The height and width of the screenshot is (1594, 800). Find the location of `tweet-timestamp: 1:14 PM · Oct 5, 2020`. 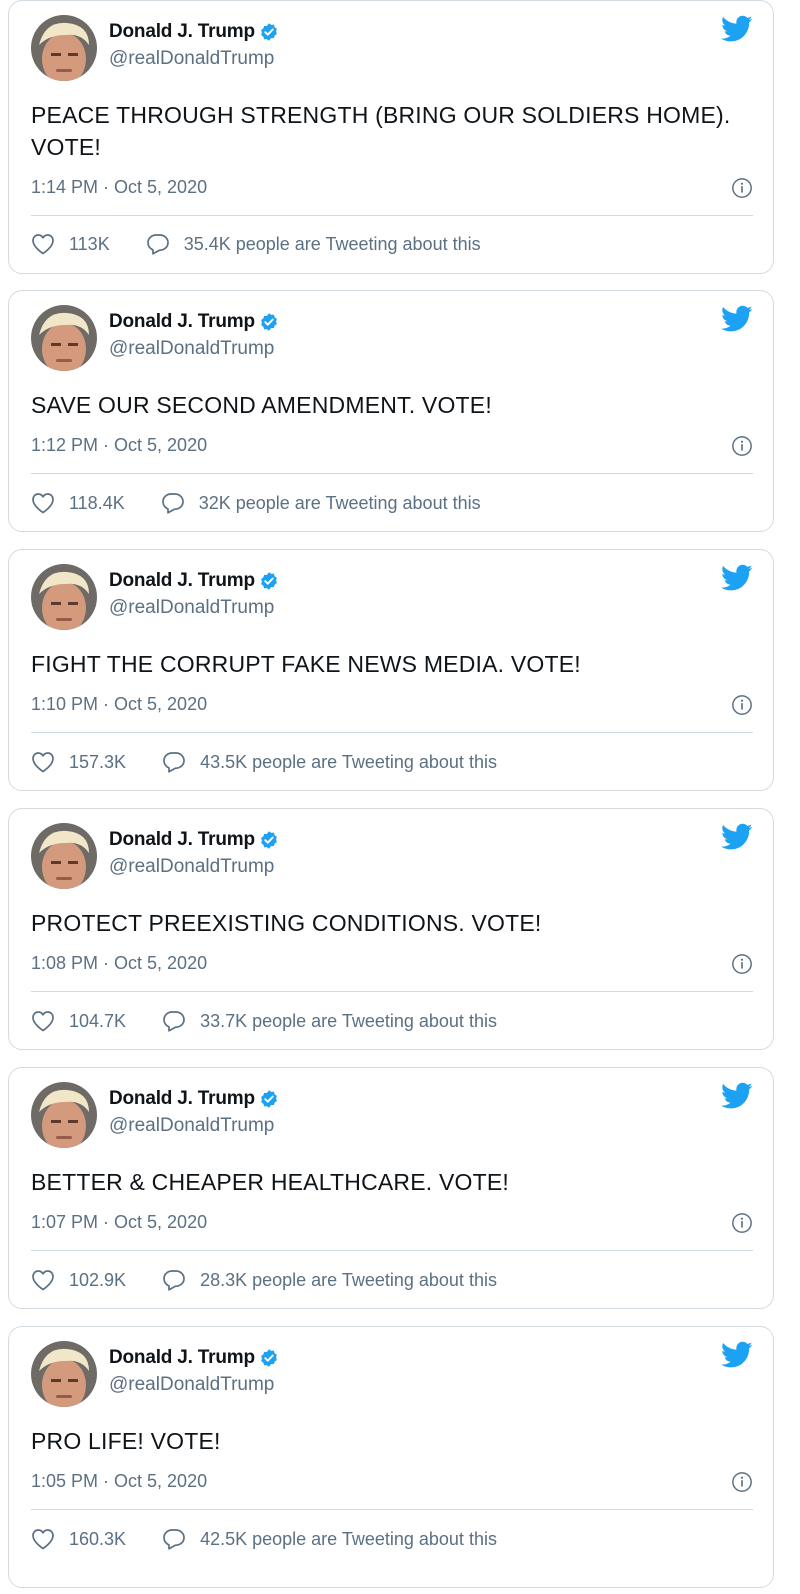

tweet-timestamp: 1:14 PM · Oct 5, 2020 is located at coordinates (119, 187).